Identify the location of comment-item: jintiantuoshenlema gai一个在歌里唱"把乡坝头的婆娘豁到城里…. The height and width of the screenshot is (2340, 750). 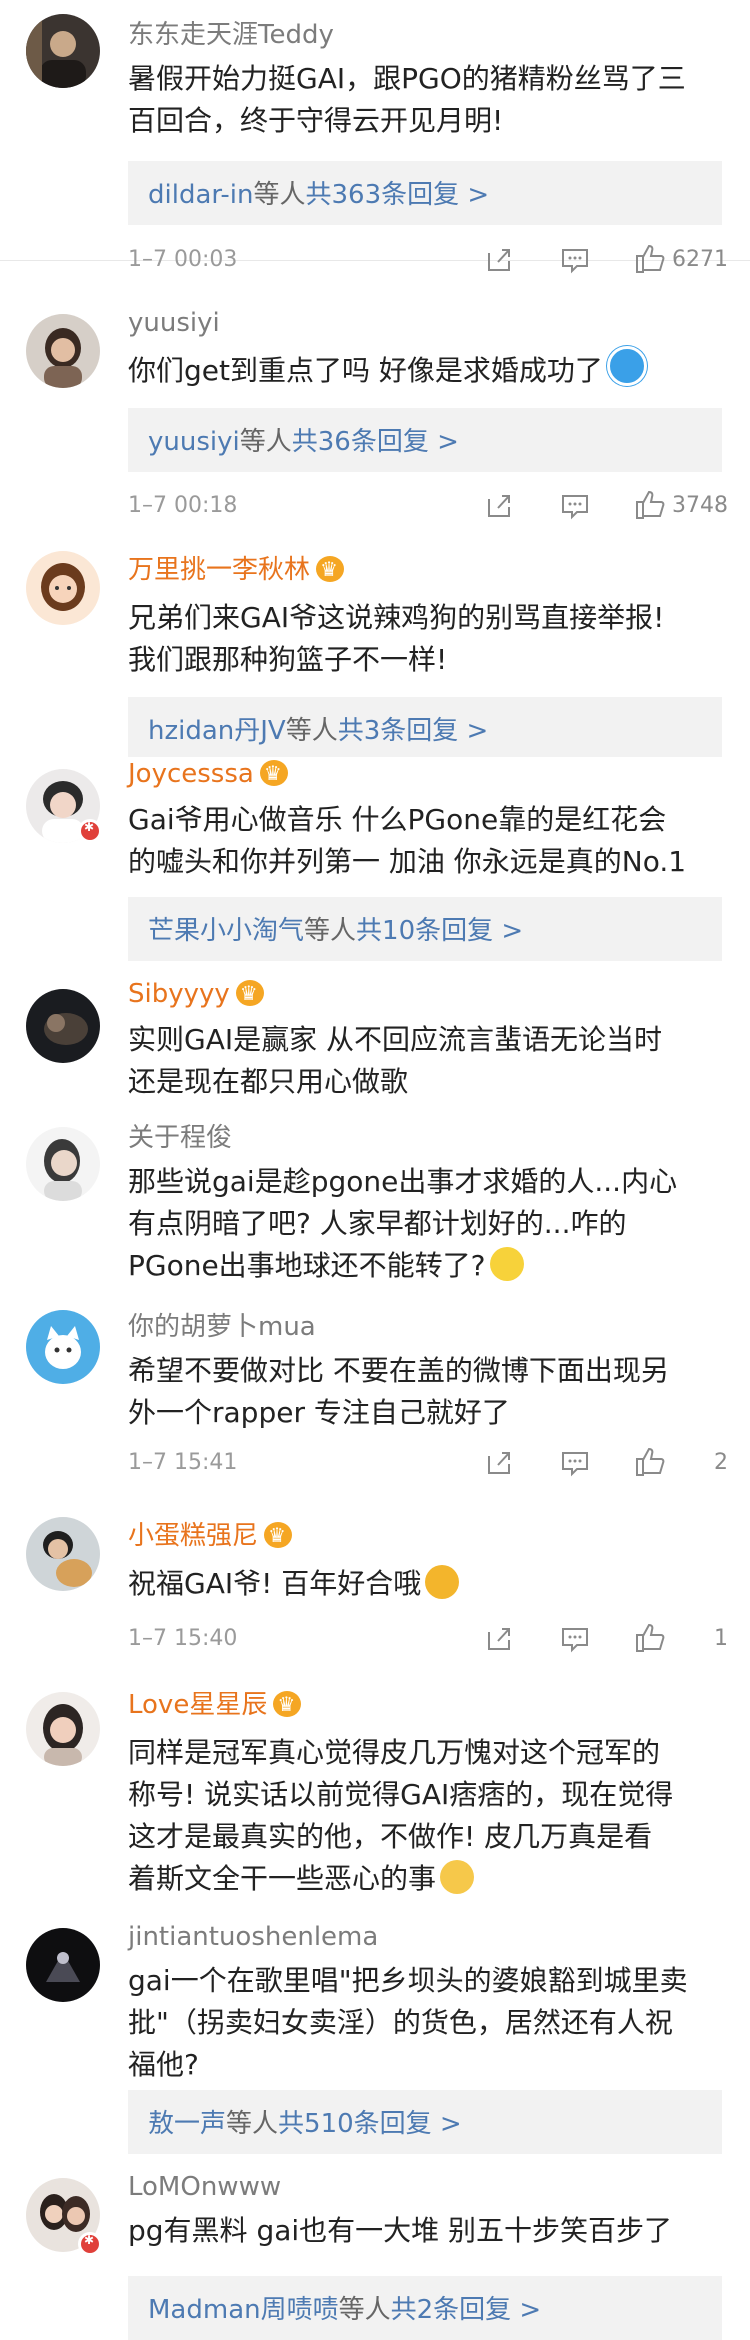
(375, 2035).